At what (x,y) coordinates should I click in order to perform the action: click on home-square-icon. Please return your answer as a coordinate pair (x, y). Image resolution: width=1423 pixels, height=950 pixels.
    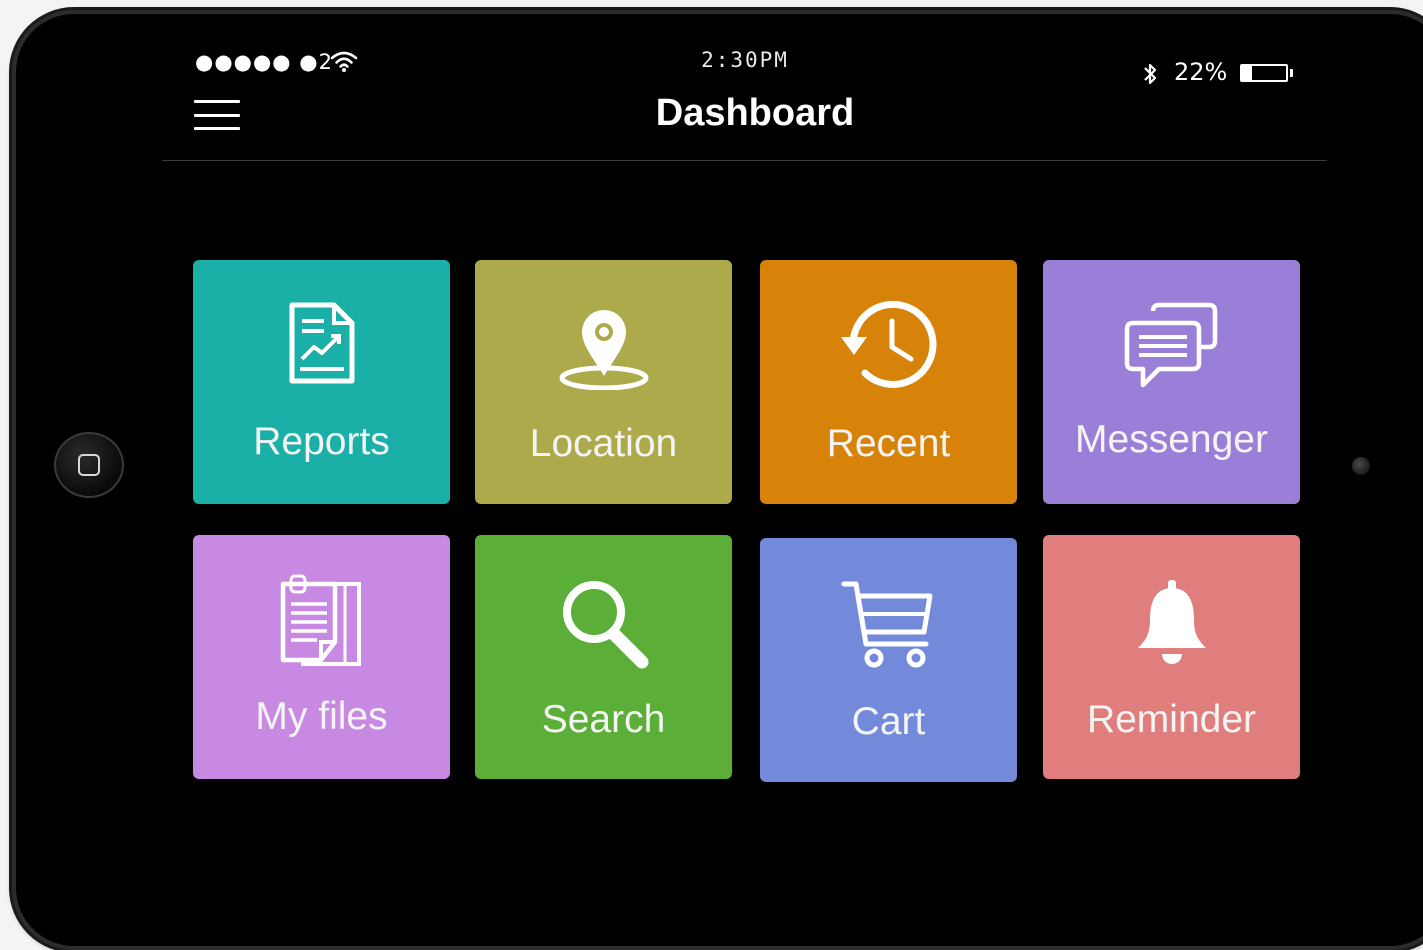
    Looking at the image, I should click on (89, 465).